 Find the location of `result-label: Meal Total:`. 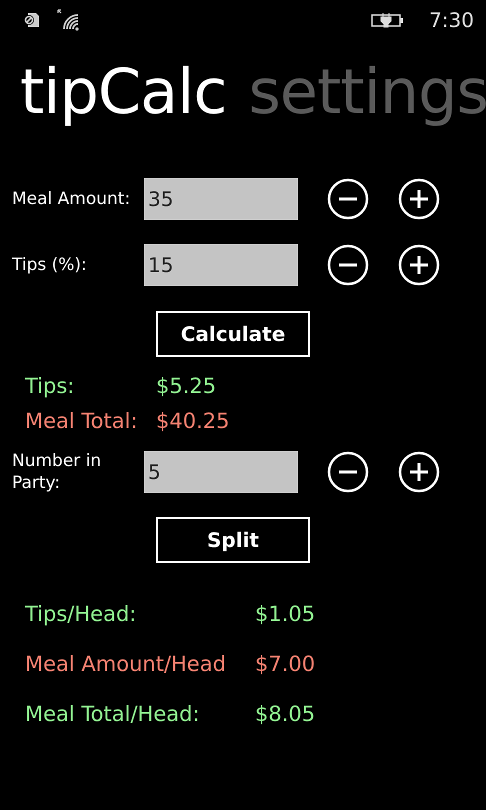

result-label: Meal Total: is located at coordinates (82, 421).